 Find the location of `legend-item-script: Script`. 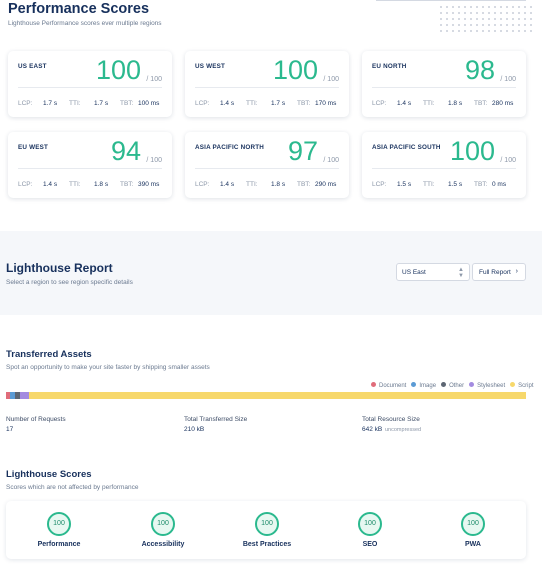

legend-item-script: Script is located at coordinates (522, 385).